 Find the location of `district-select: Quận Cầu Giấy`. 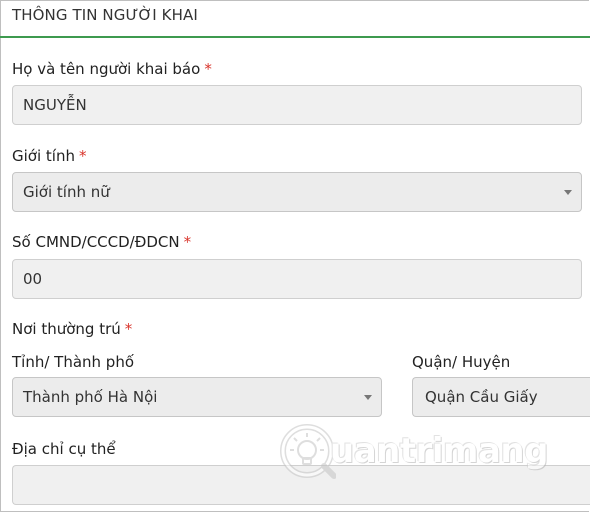

district-select: Quận Cầu Giấy is located at coordinates (501, 397).